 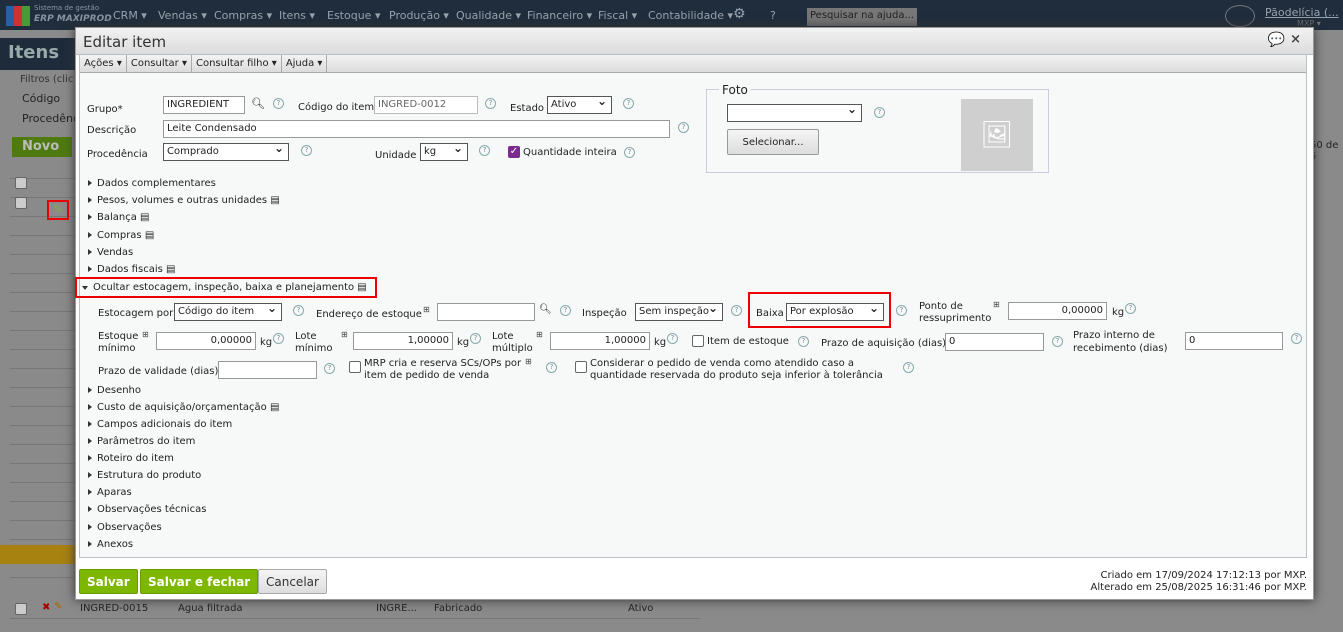 What do you see at coordinates (690, 15) in the screenshot?
I see `menu-contabilidade: Contabilidade ▾` at bounding box center [690, 15].